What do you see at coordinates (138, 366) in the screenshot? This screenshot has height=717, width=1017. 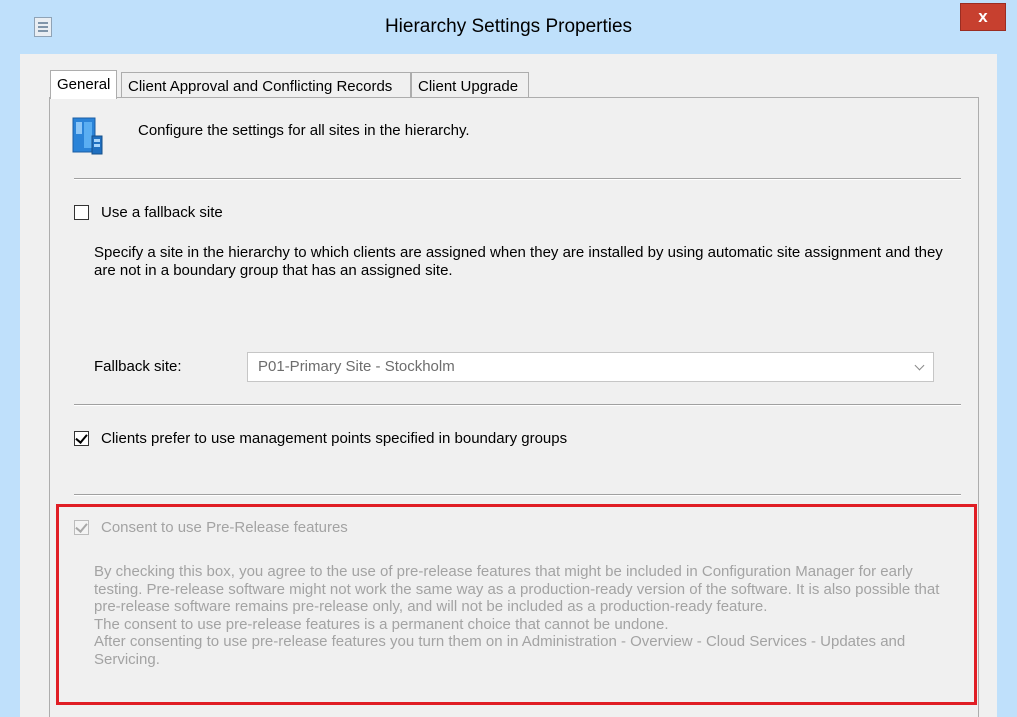 I see `fallback-site-field-label: Fallback site:` at bounding box center [138, 366].